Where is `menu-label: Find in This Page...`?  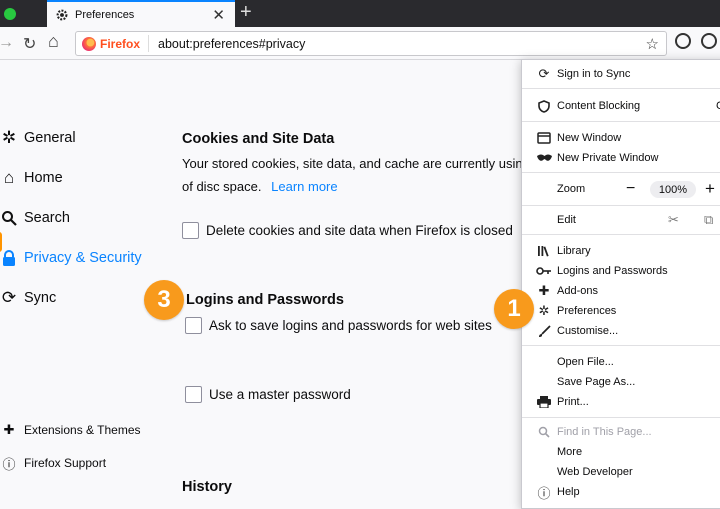
menu-label: Find in This Page... is located at coordinates (604, 432).